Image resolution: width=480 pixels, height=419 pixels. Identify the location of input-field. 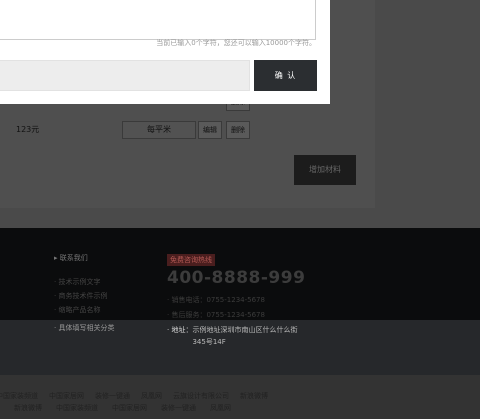
(125, 75).